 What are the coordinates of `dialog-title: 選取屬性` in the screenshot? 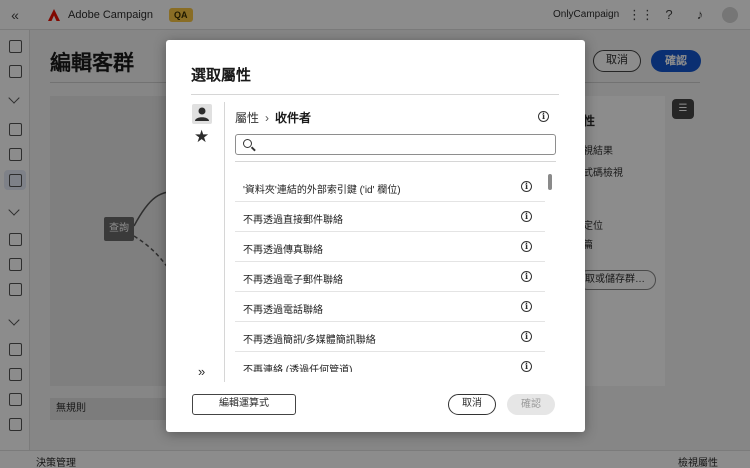 It's located at (221, 75).